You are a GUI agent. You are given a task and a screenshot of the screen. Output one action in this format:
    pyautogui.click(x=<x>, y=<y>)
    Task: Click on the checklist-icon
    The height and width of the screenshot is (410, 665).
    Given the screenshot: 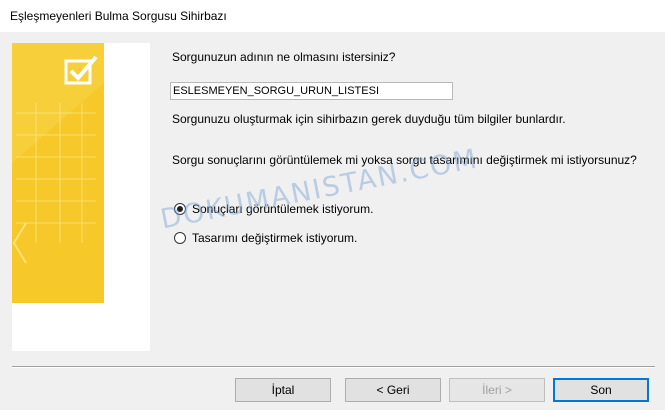 What is the action you would take?
    pyautogui.click(x=81, y=70)
    